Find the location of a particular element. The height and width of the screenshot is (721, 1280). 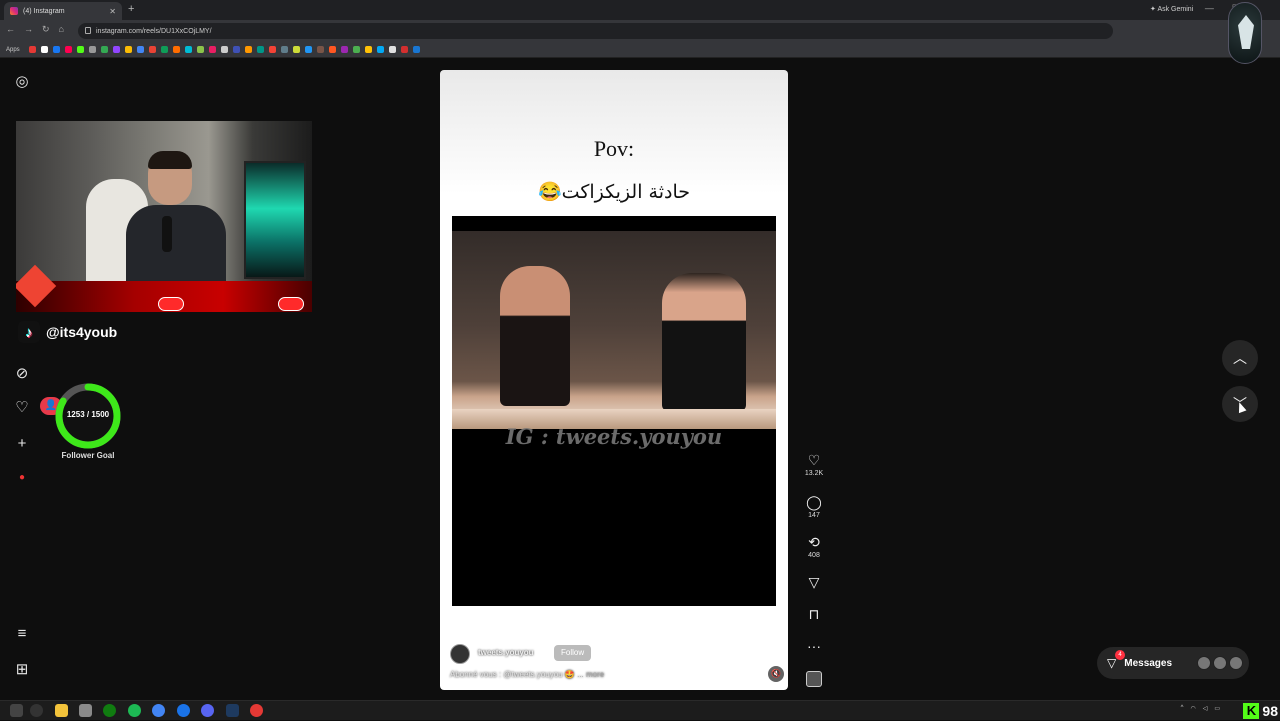

reel-video-frame: IG : tweets.youyou is located at coordinates (614, 411).